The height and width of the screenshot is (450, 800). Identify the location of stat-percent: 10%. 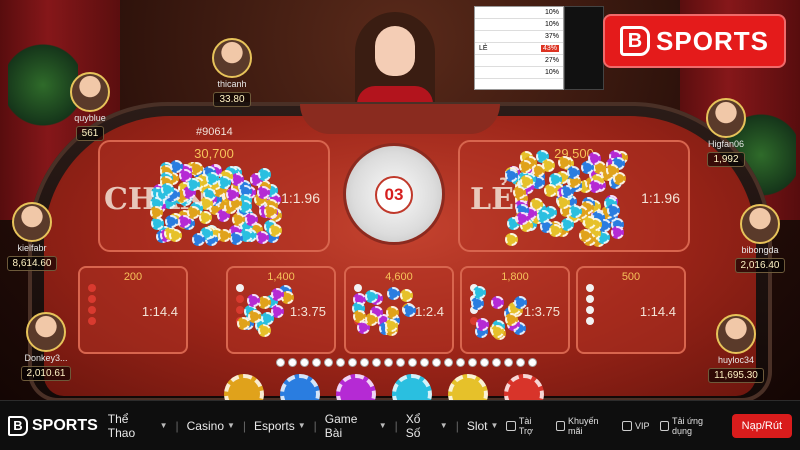
(551, 12).